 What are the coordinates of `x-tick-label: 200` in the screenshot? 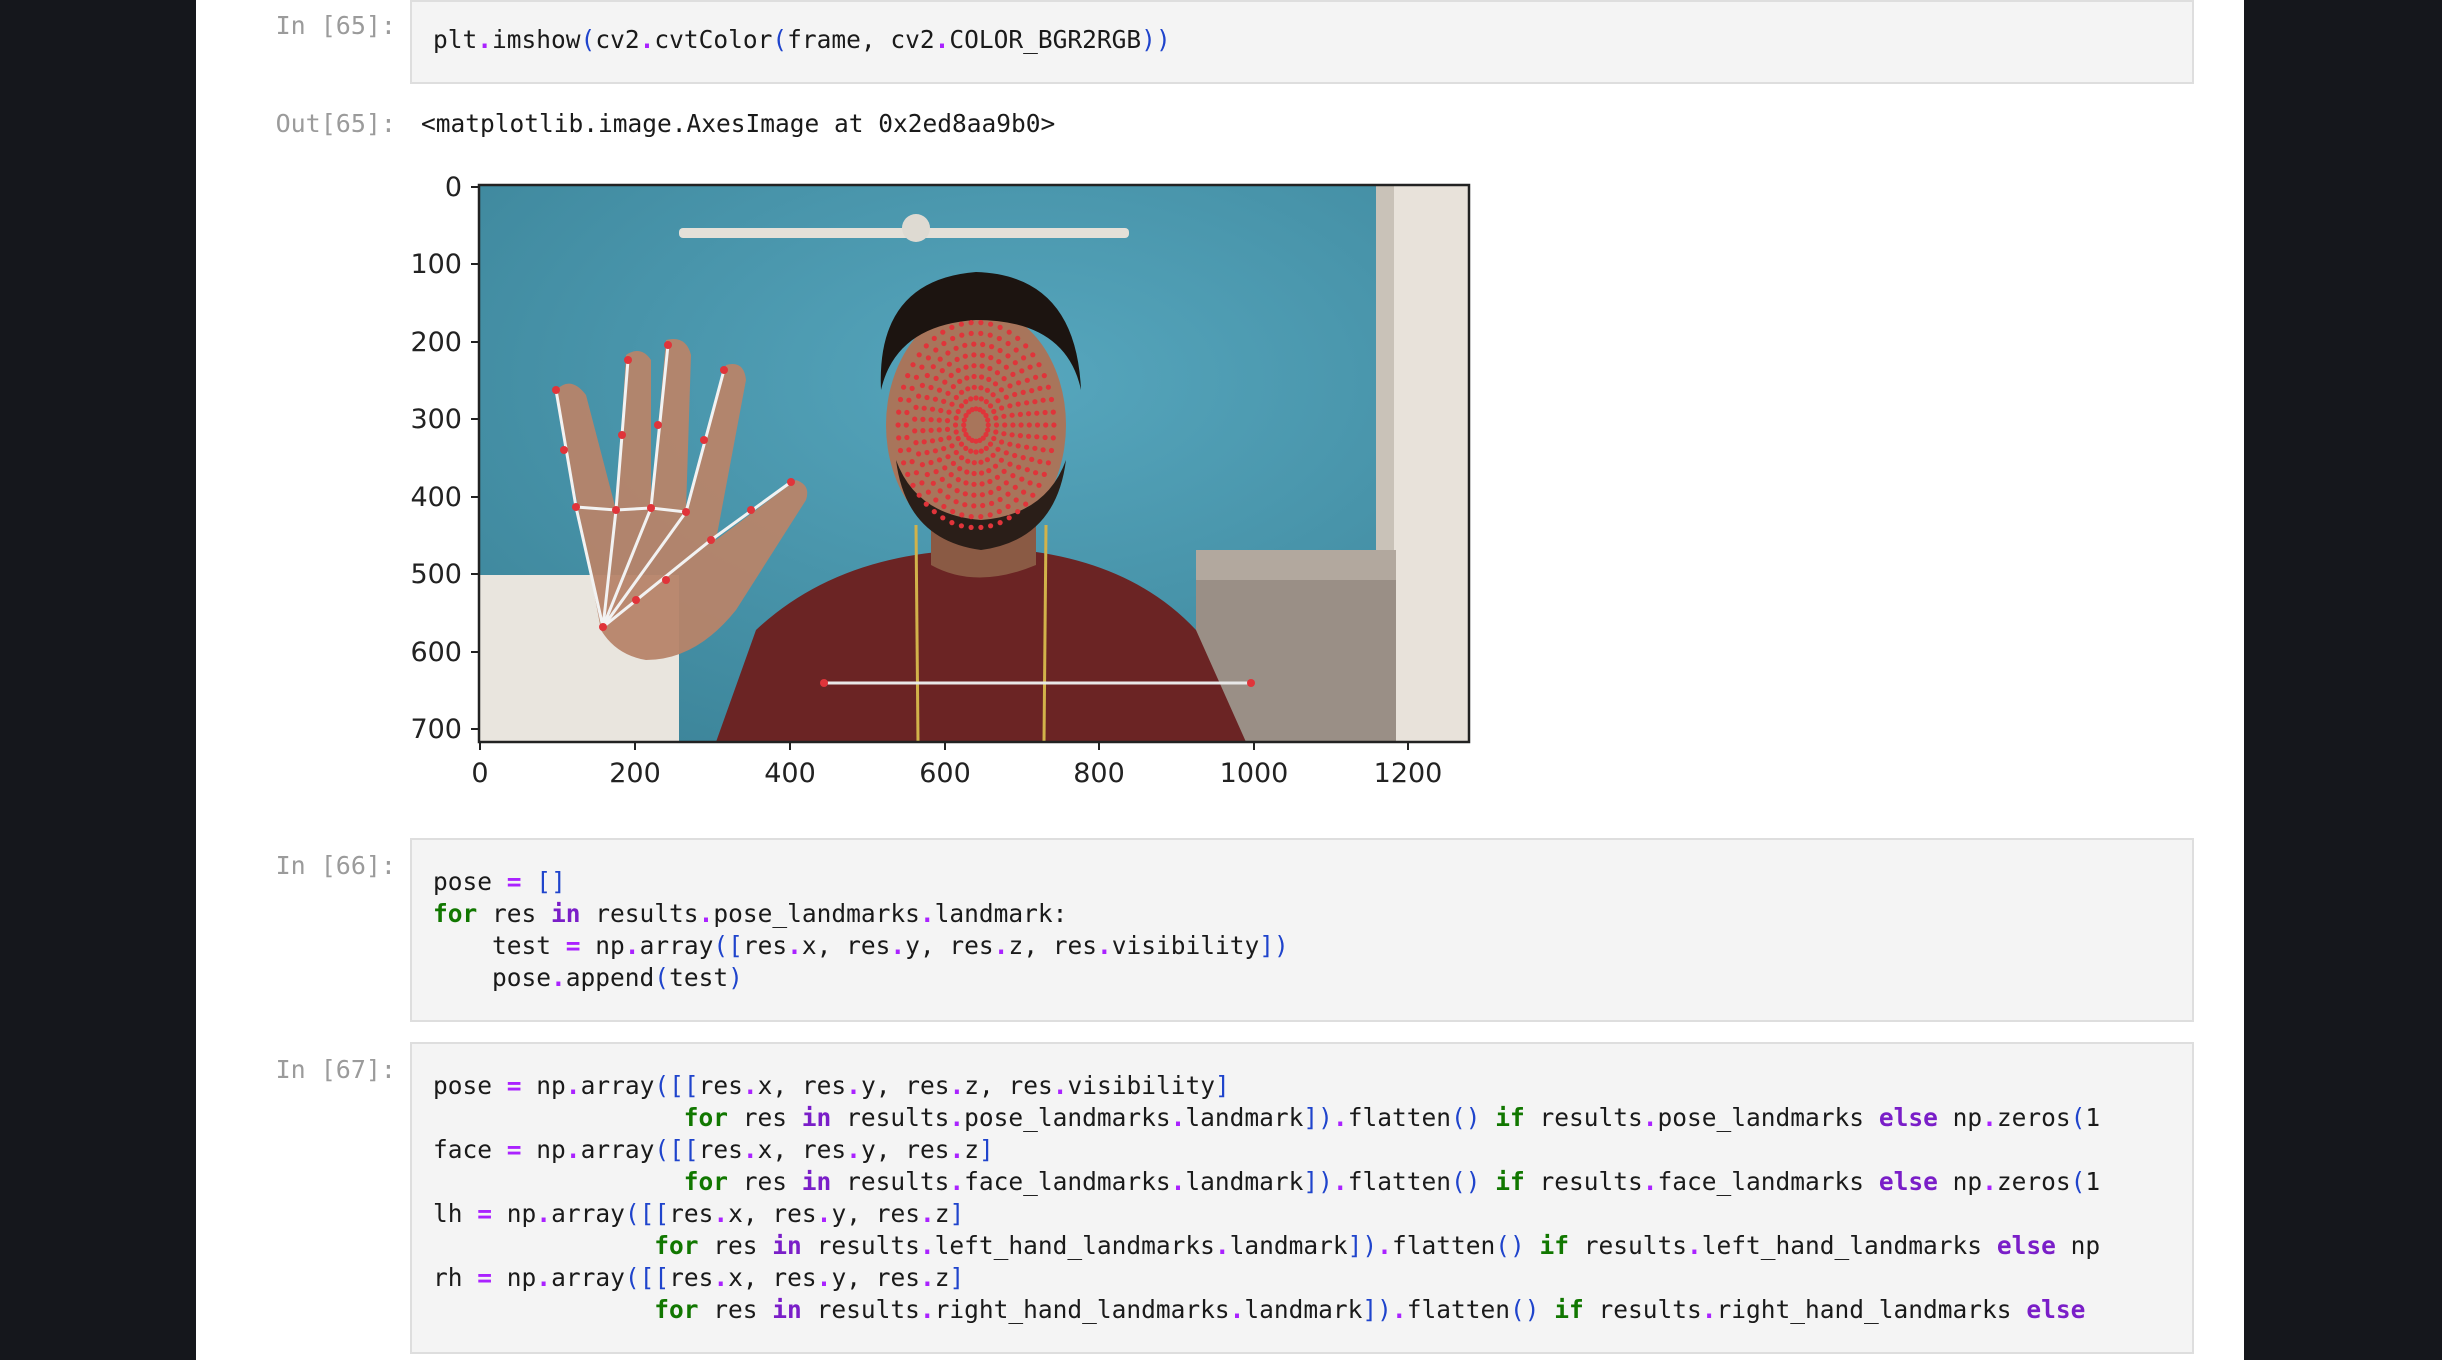 It's located at (635, 773).